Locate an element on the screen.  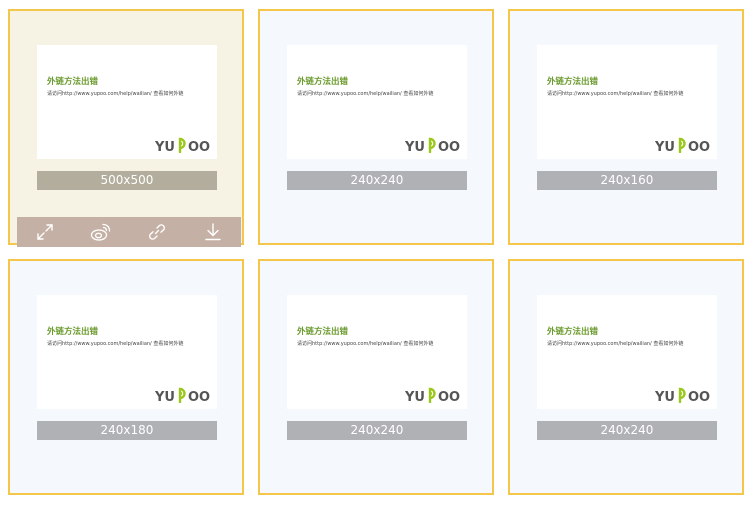
size-label: 500x500 is located at coordinates (127, 180).